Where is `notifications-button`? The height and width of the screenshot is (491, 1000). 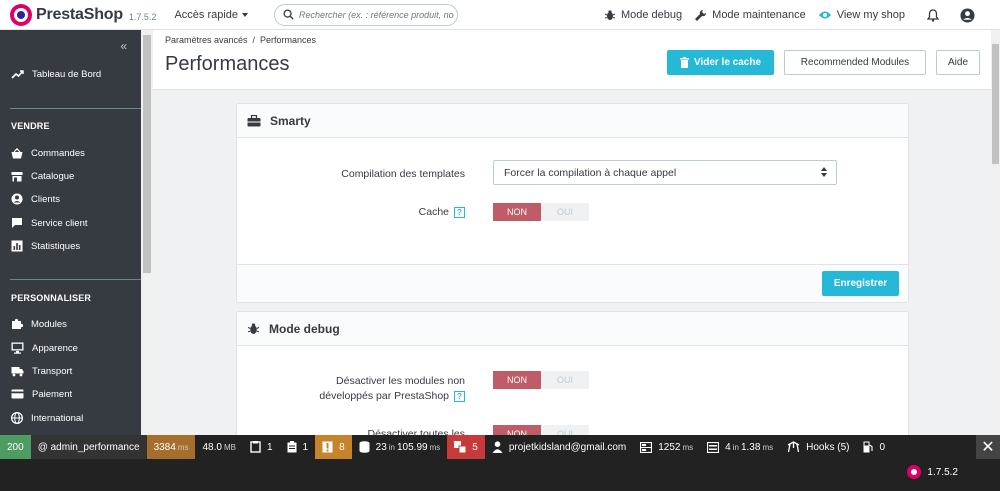 notifications-button is located at coordinates (935, 15).